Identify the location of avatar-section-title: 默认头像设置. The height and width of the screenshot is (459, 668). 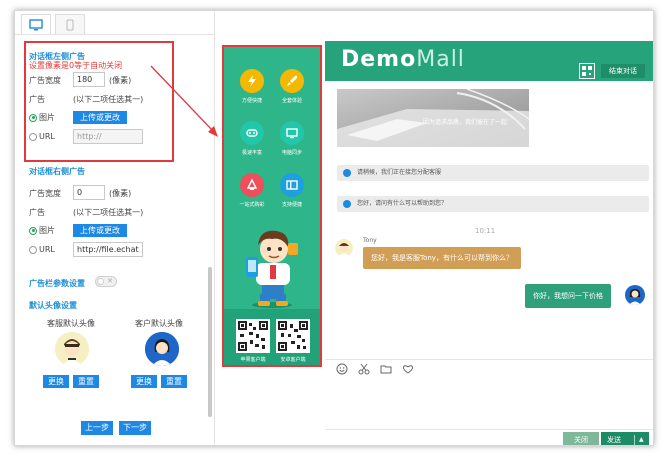
(53, 305).